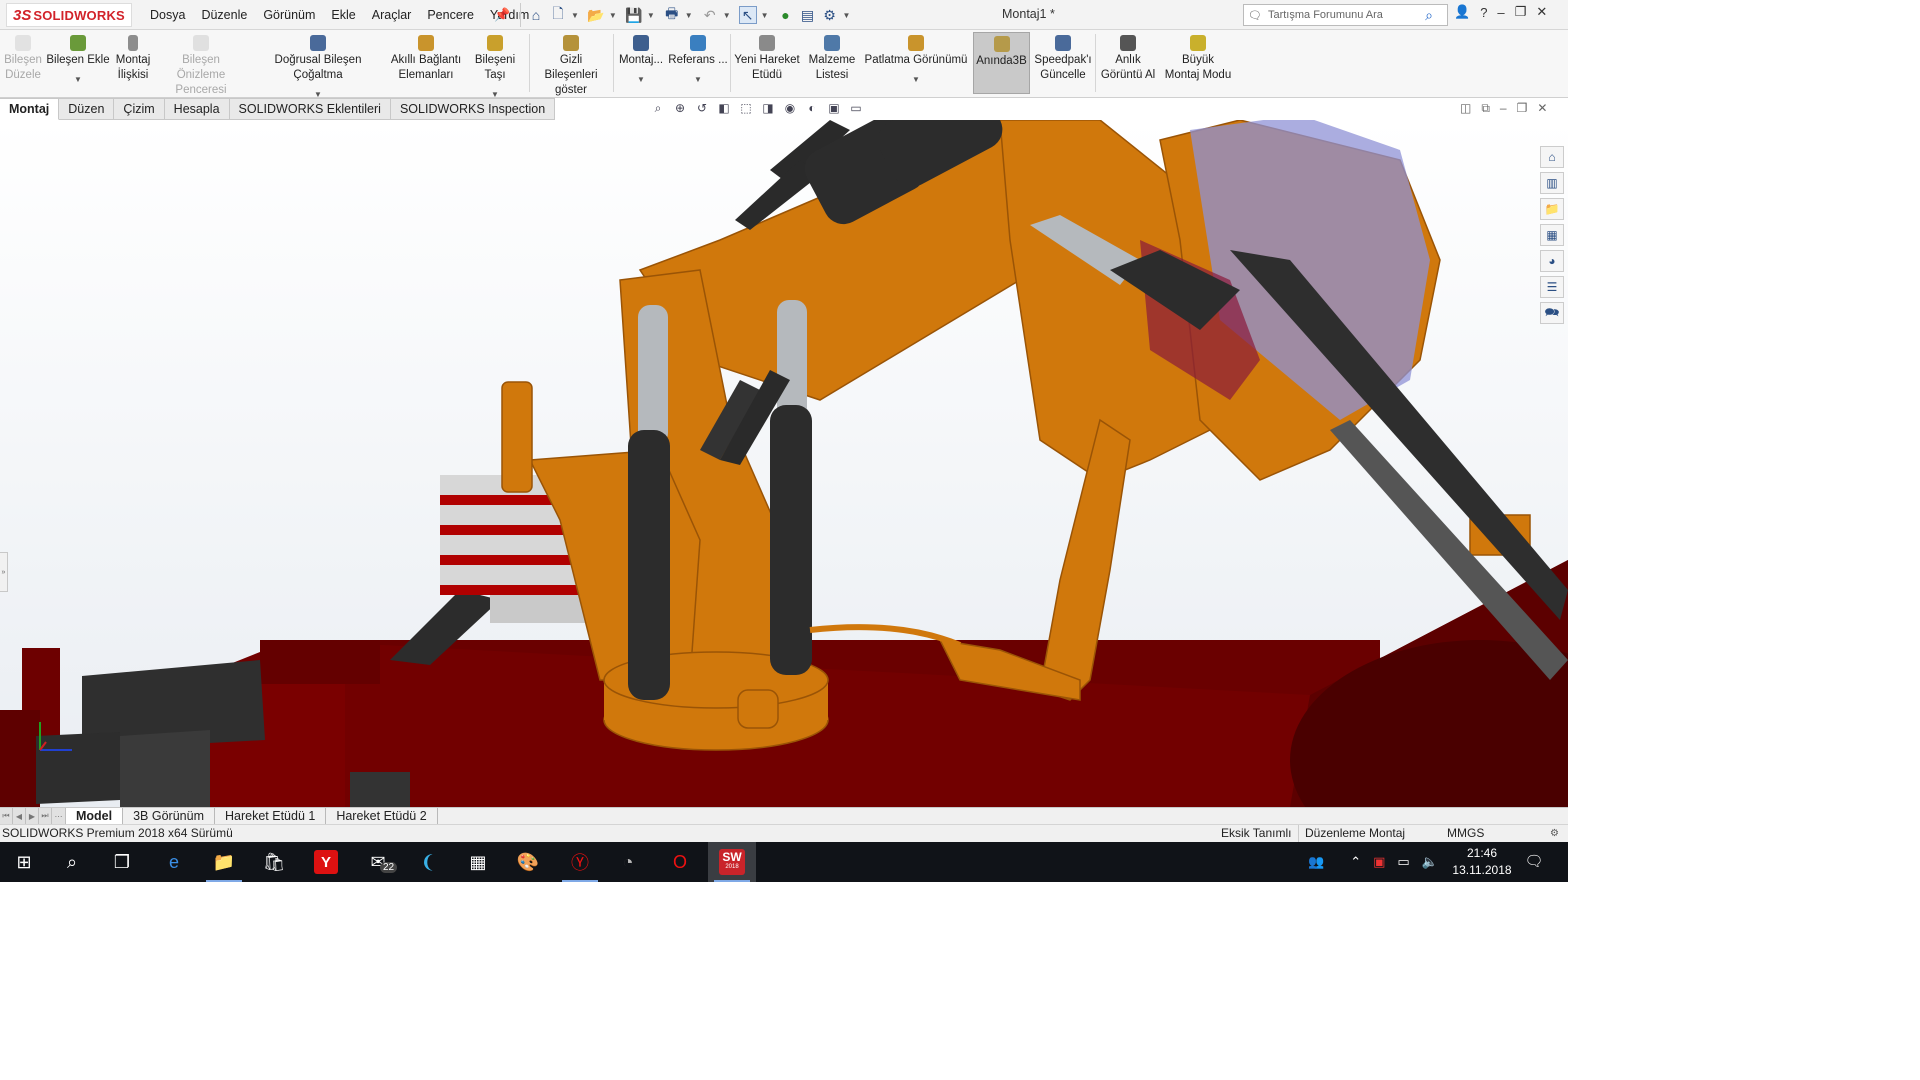 This screenshot has height=1080, width=1920. I want to click on mate-button: Montaj İlişkisi, so click(133, 63).